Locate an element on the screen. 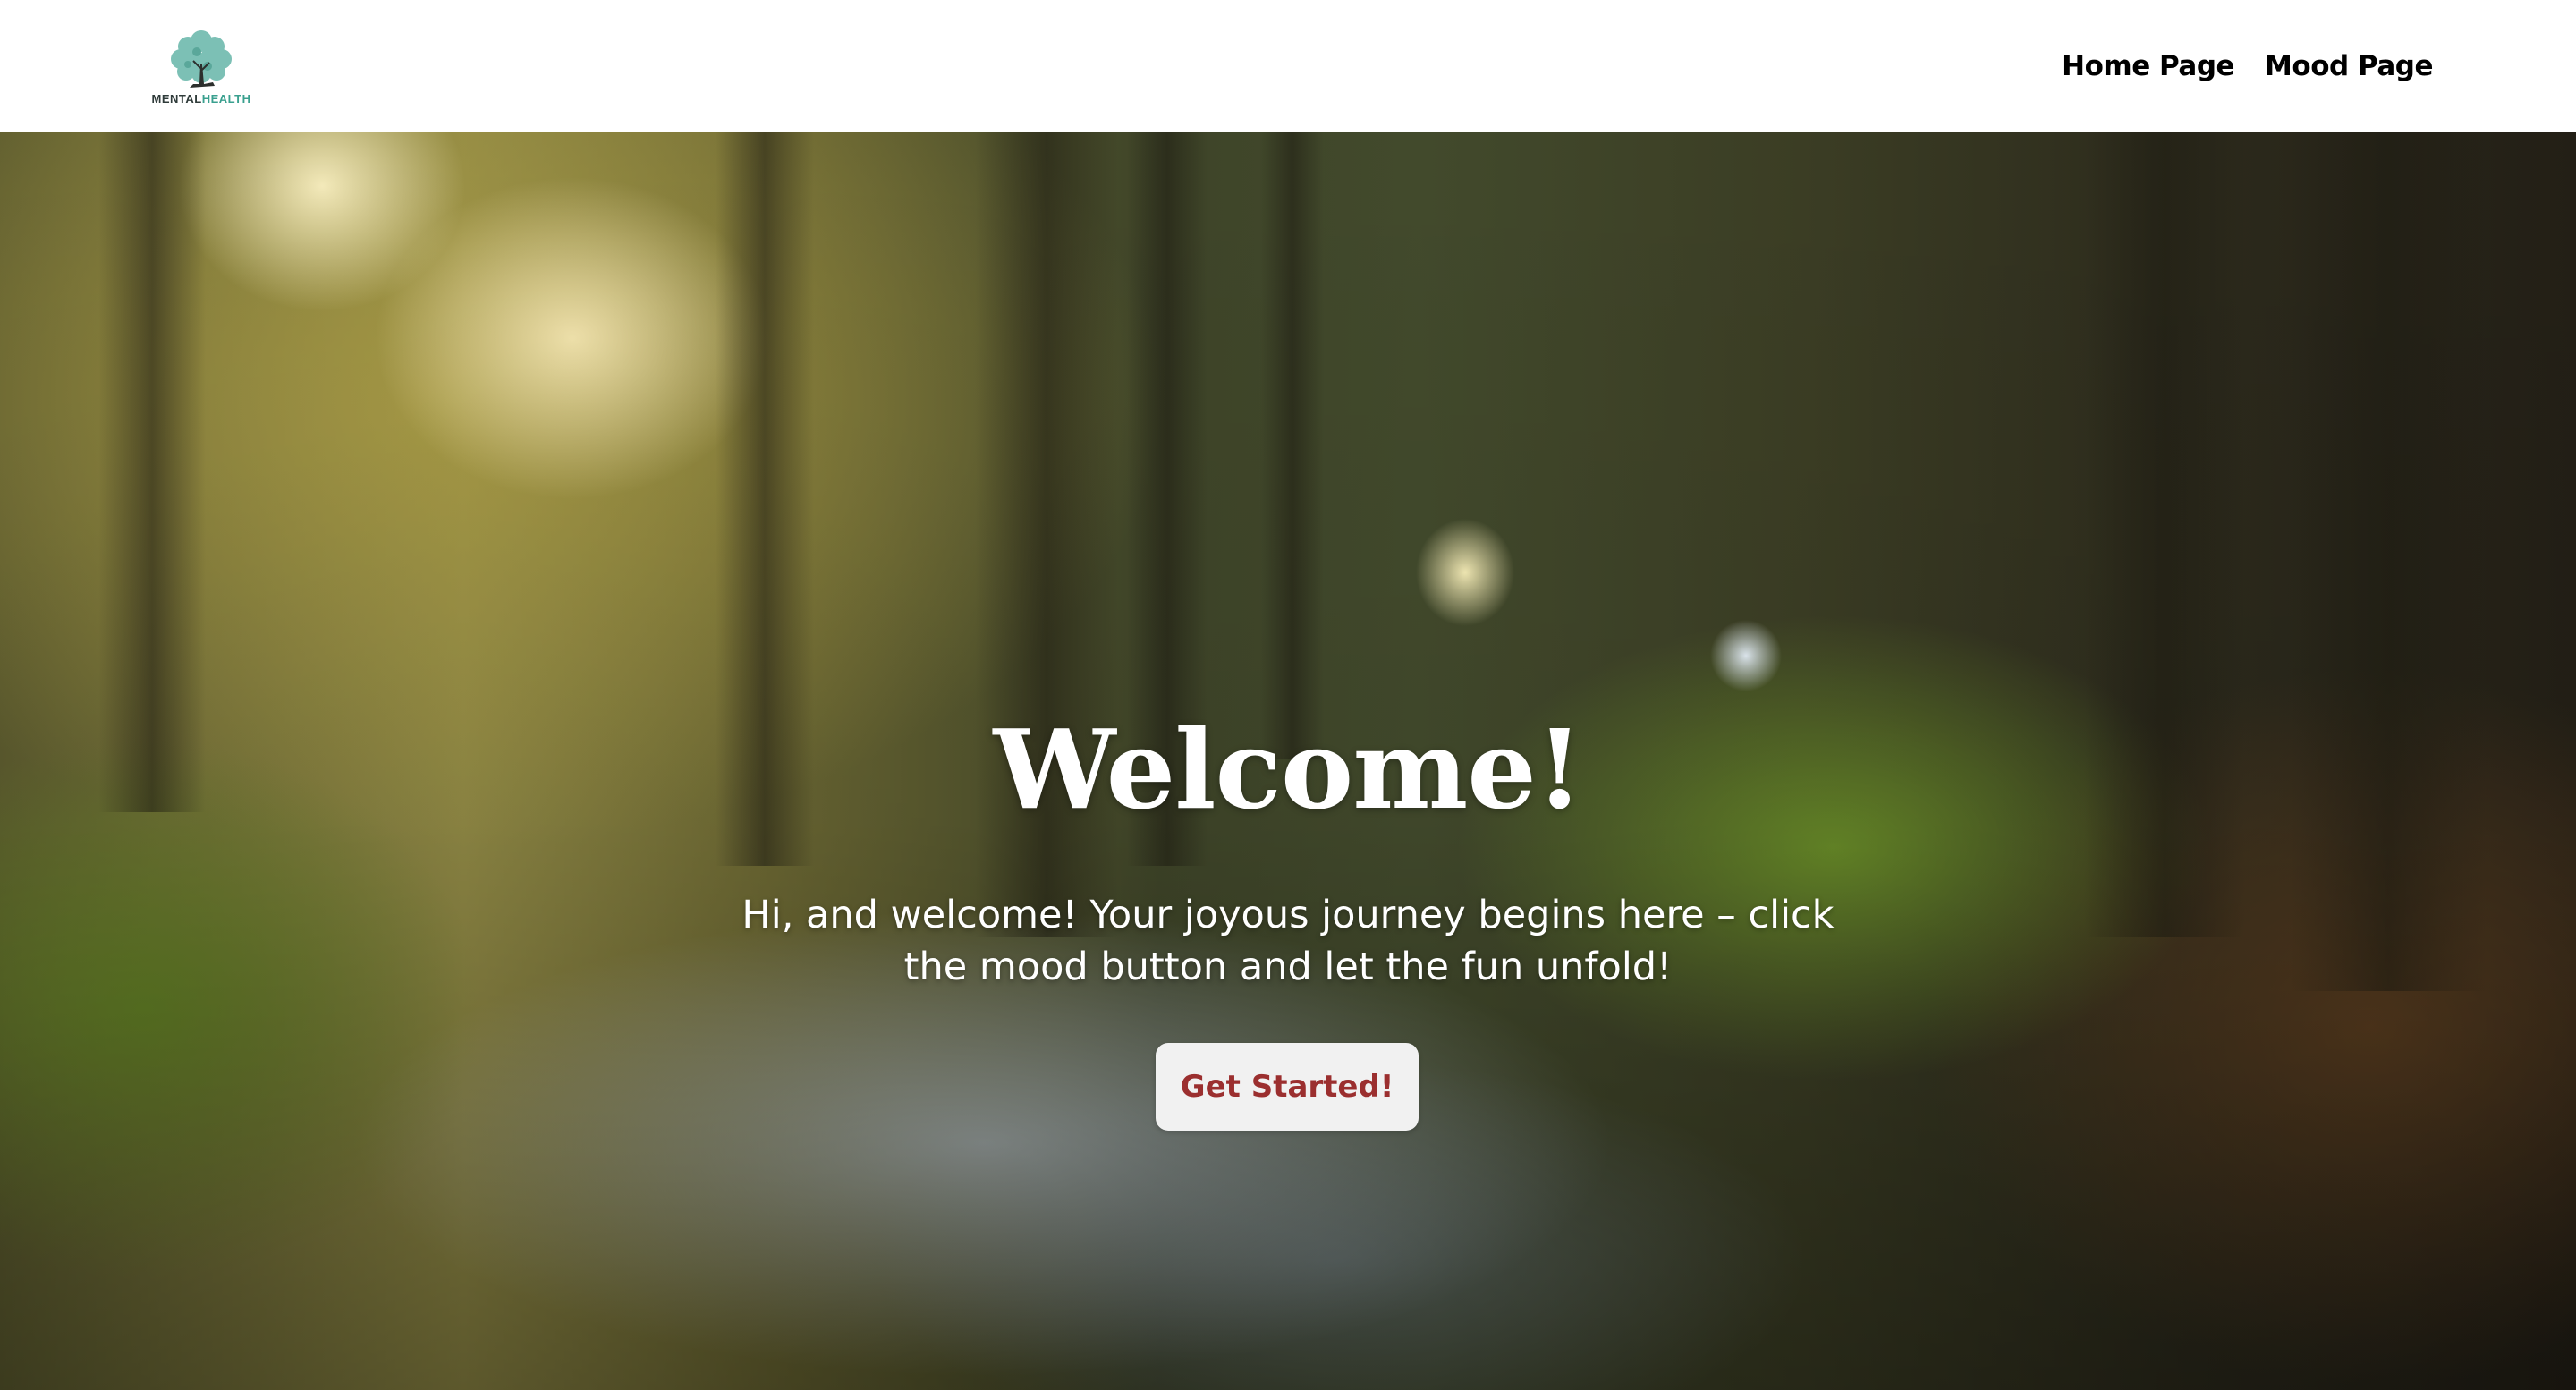 This screenshot has height=1390, width=2576. brand-name: MENTALHEALTH is located at coordinates (201, 99).